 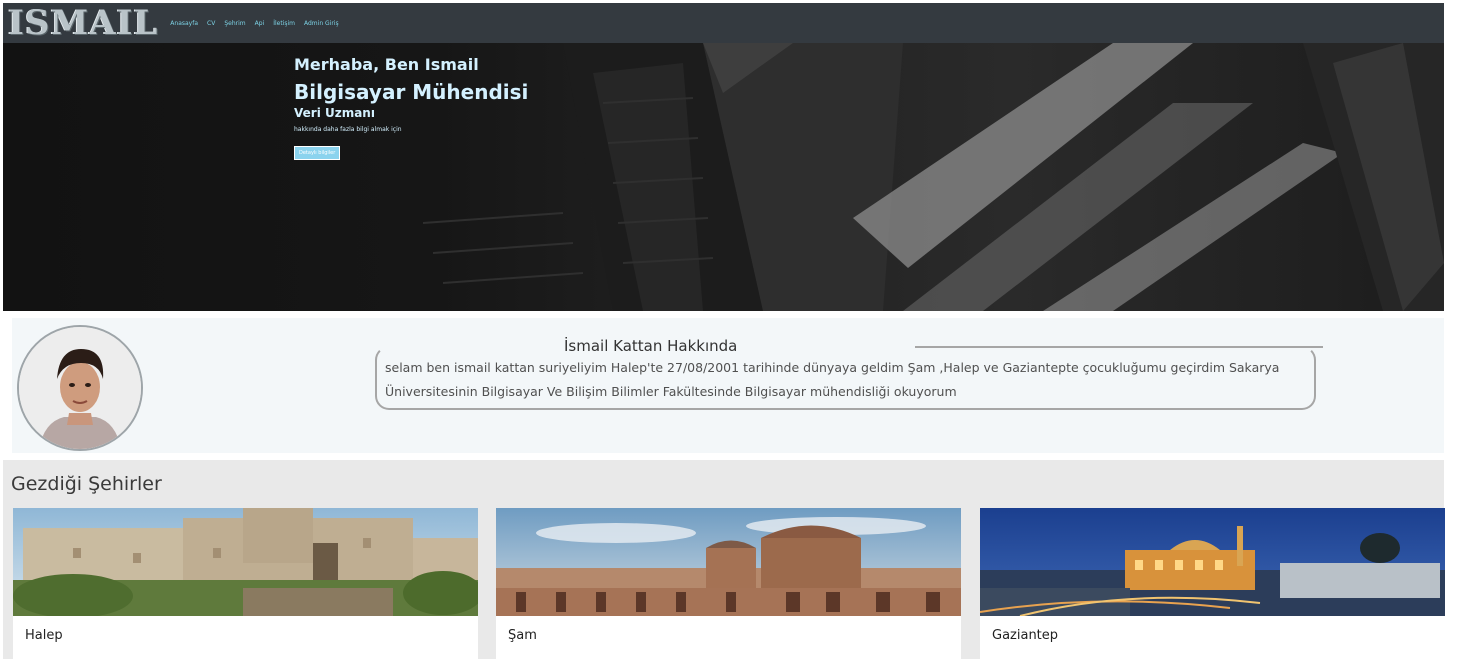 What do you see at coordinates (1025, 635) in the screenshot?
I see `city-name-gaziantep: Gaziantep` at bounding box center [1025, 635].